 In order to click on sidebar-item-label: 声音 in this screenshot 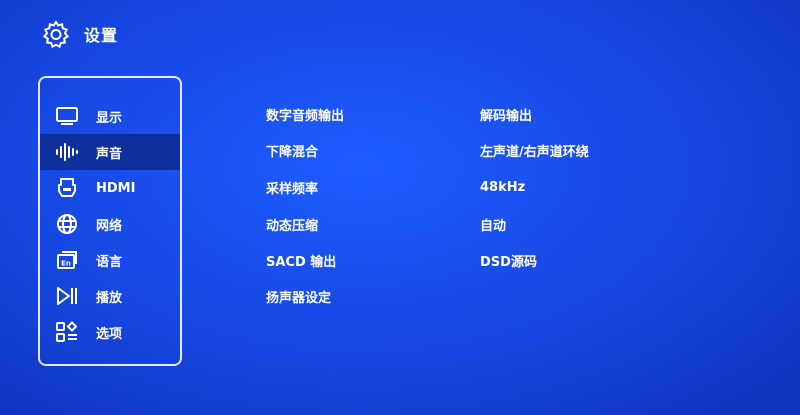, I will do `click(109, 154)`.